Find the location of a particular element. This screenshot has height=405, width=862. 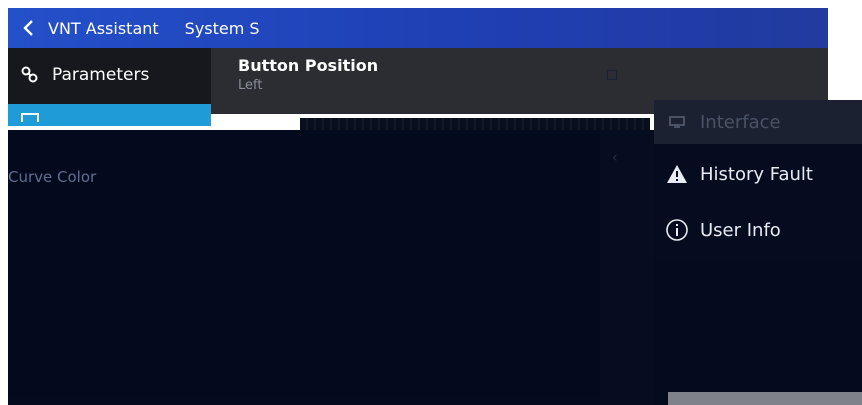

title-bar: VNT Assistant System S is located at coordinates (418, 28).